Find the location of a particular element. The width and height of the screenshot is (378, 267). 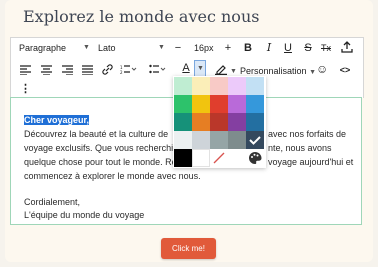

increase-font-size-button: + is located at coordinates (228, 48).